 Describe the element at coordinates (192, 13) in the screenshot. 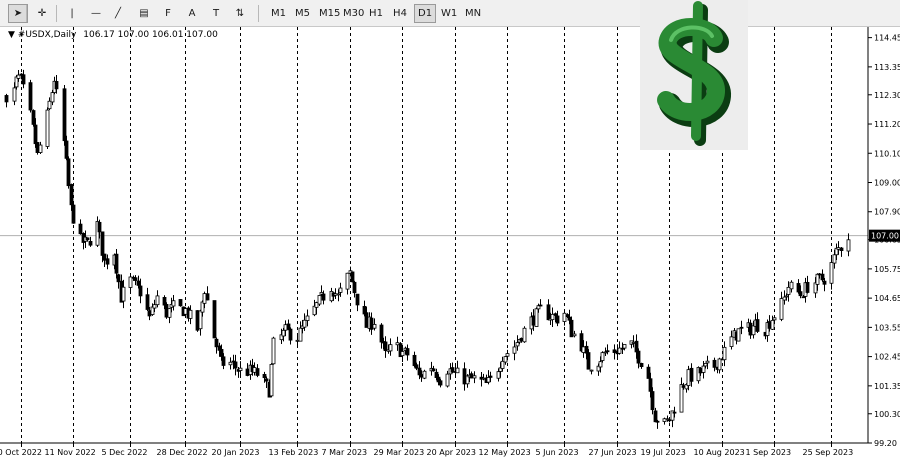

I see `text-tool-icon: A` at that location.